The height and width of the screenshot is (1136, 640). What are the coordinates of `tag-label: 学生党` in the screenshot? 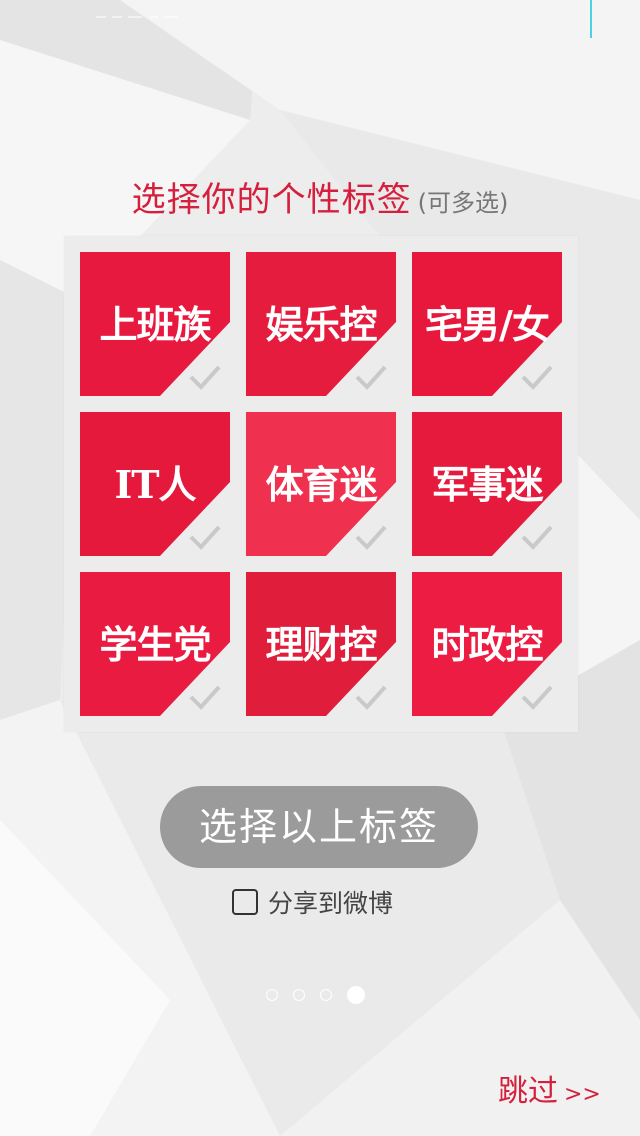 It's located at (155, 644).